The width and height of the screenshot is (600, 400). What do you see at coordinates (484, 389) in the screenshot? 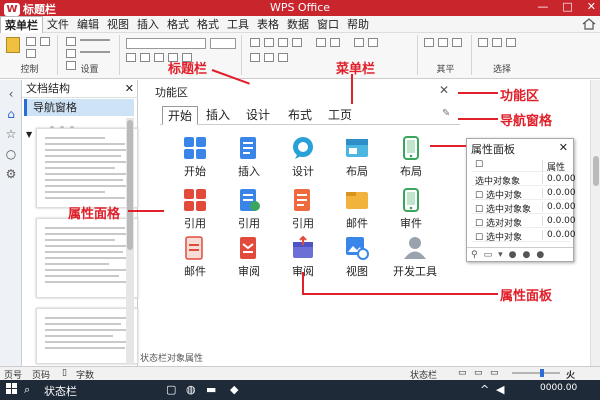
I see `tray-icon: ^` at bounding box center [484, 389].